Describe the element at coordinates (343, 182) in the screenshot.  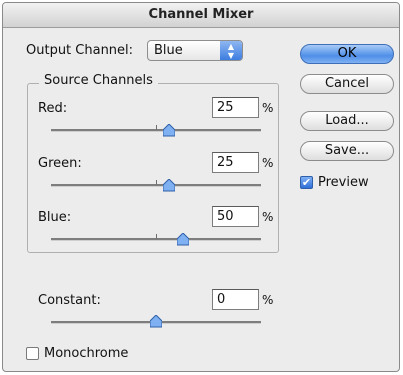
I see `preview-label: Preview` at that location.